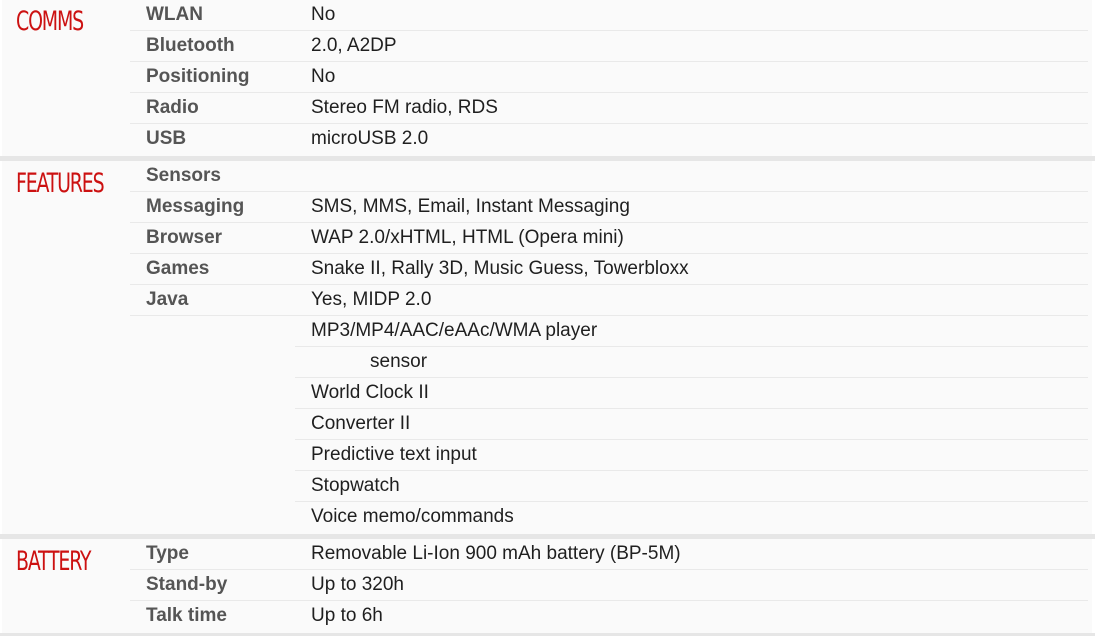  What do you see at coordinates (691, 424) in the screenshot?
I see `spec-row-extra: Converter II` at bounding box center [691, 424].